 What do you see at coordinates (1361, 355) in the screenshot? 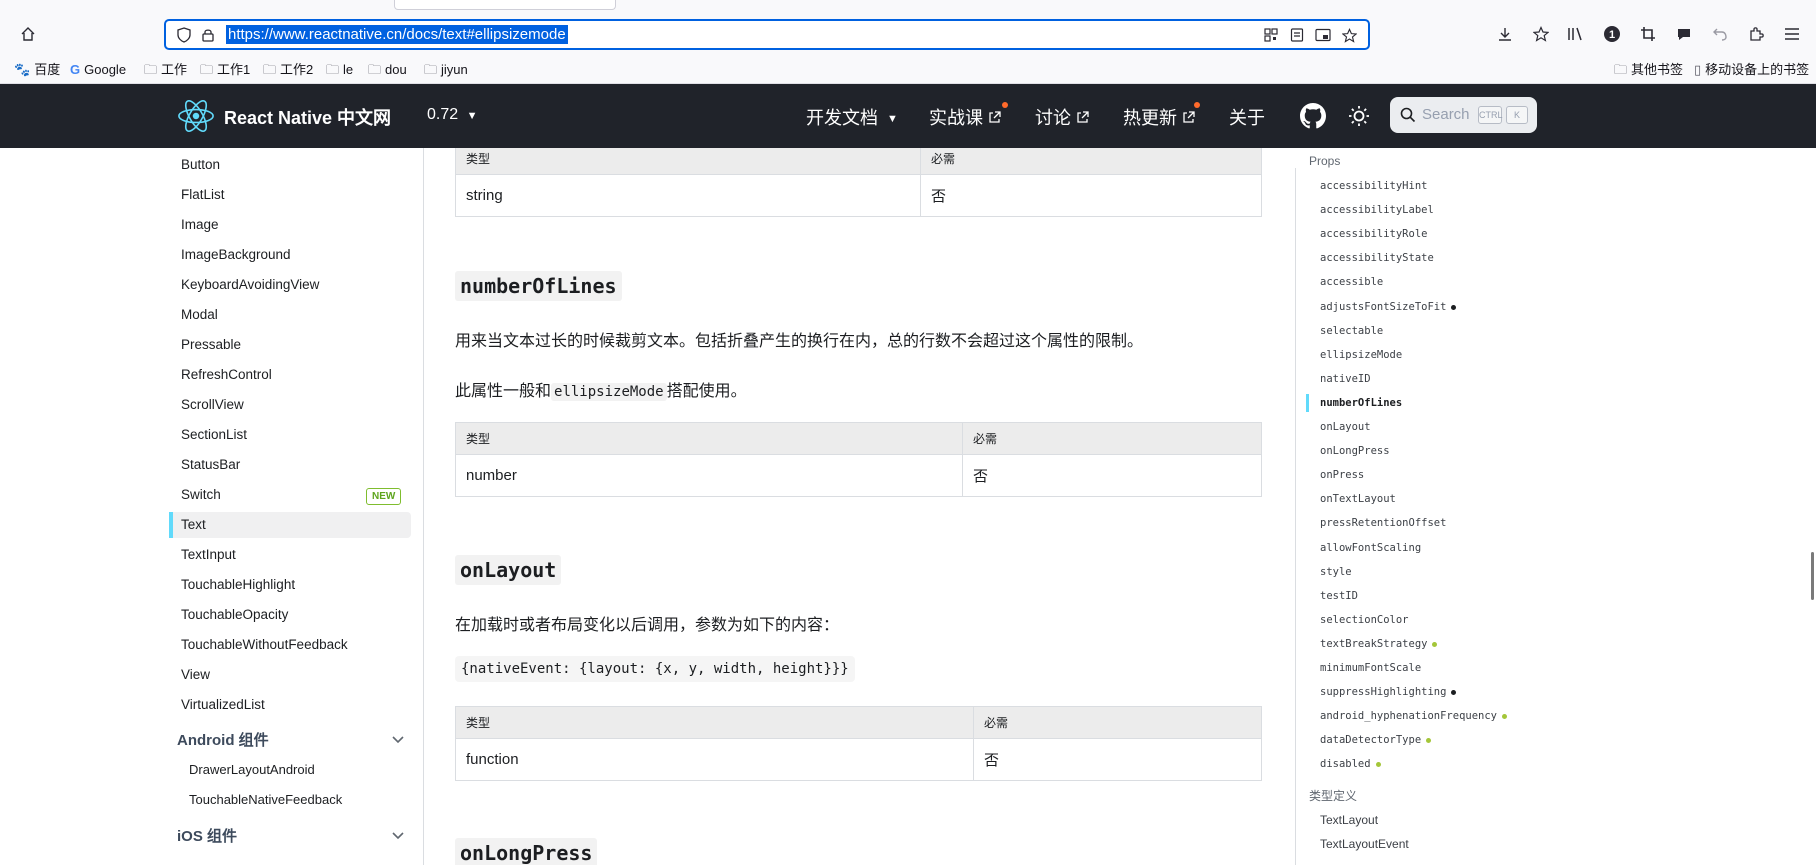
I see `toc-item-ellipsizemode: ellipsizeMode` at bounding box center [1361, 355].